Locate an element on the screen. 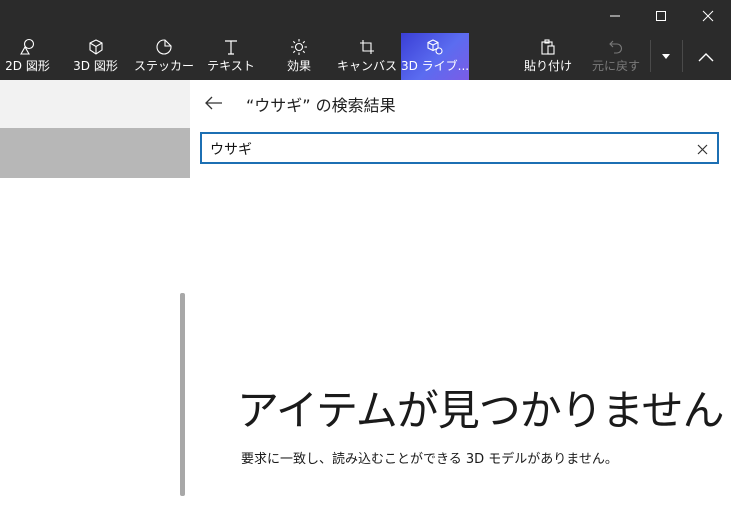 The image size is (731, 510). page-title: “ウサギ” の検索結果 is located at coordinates (321, 105).